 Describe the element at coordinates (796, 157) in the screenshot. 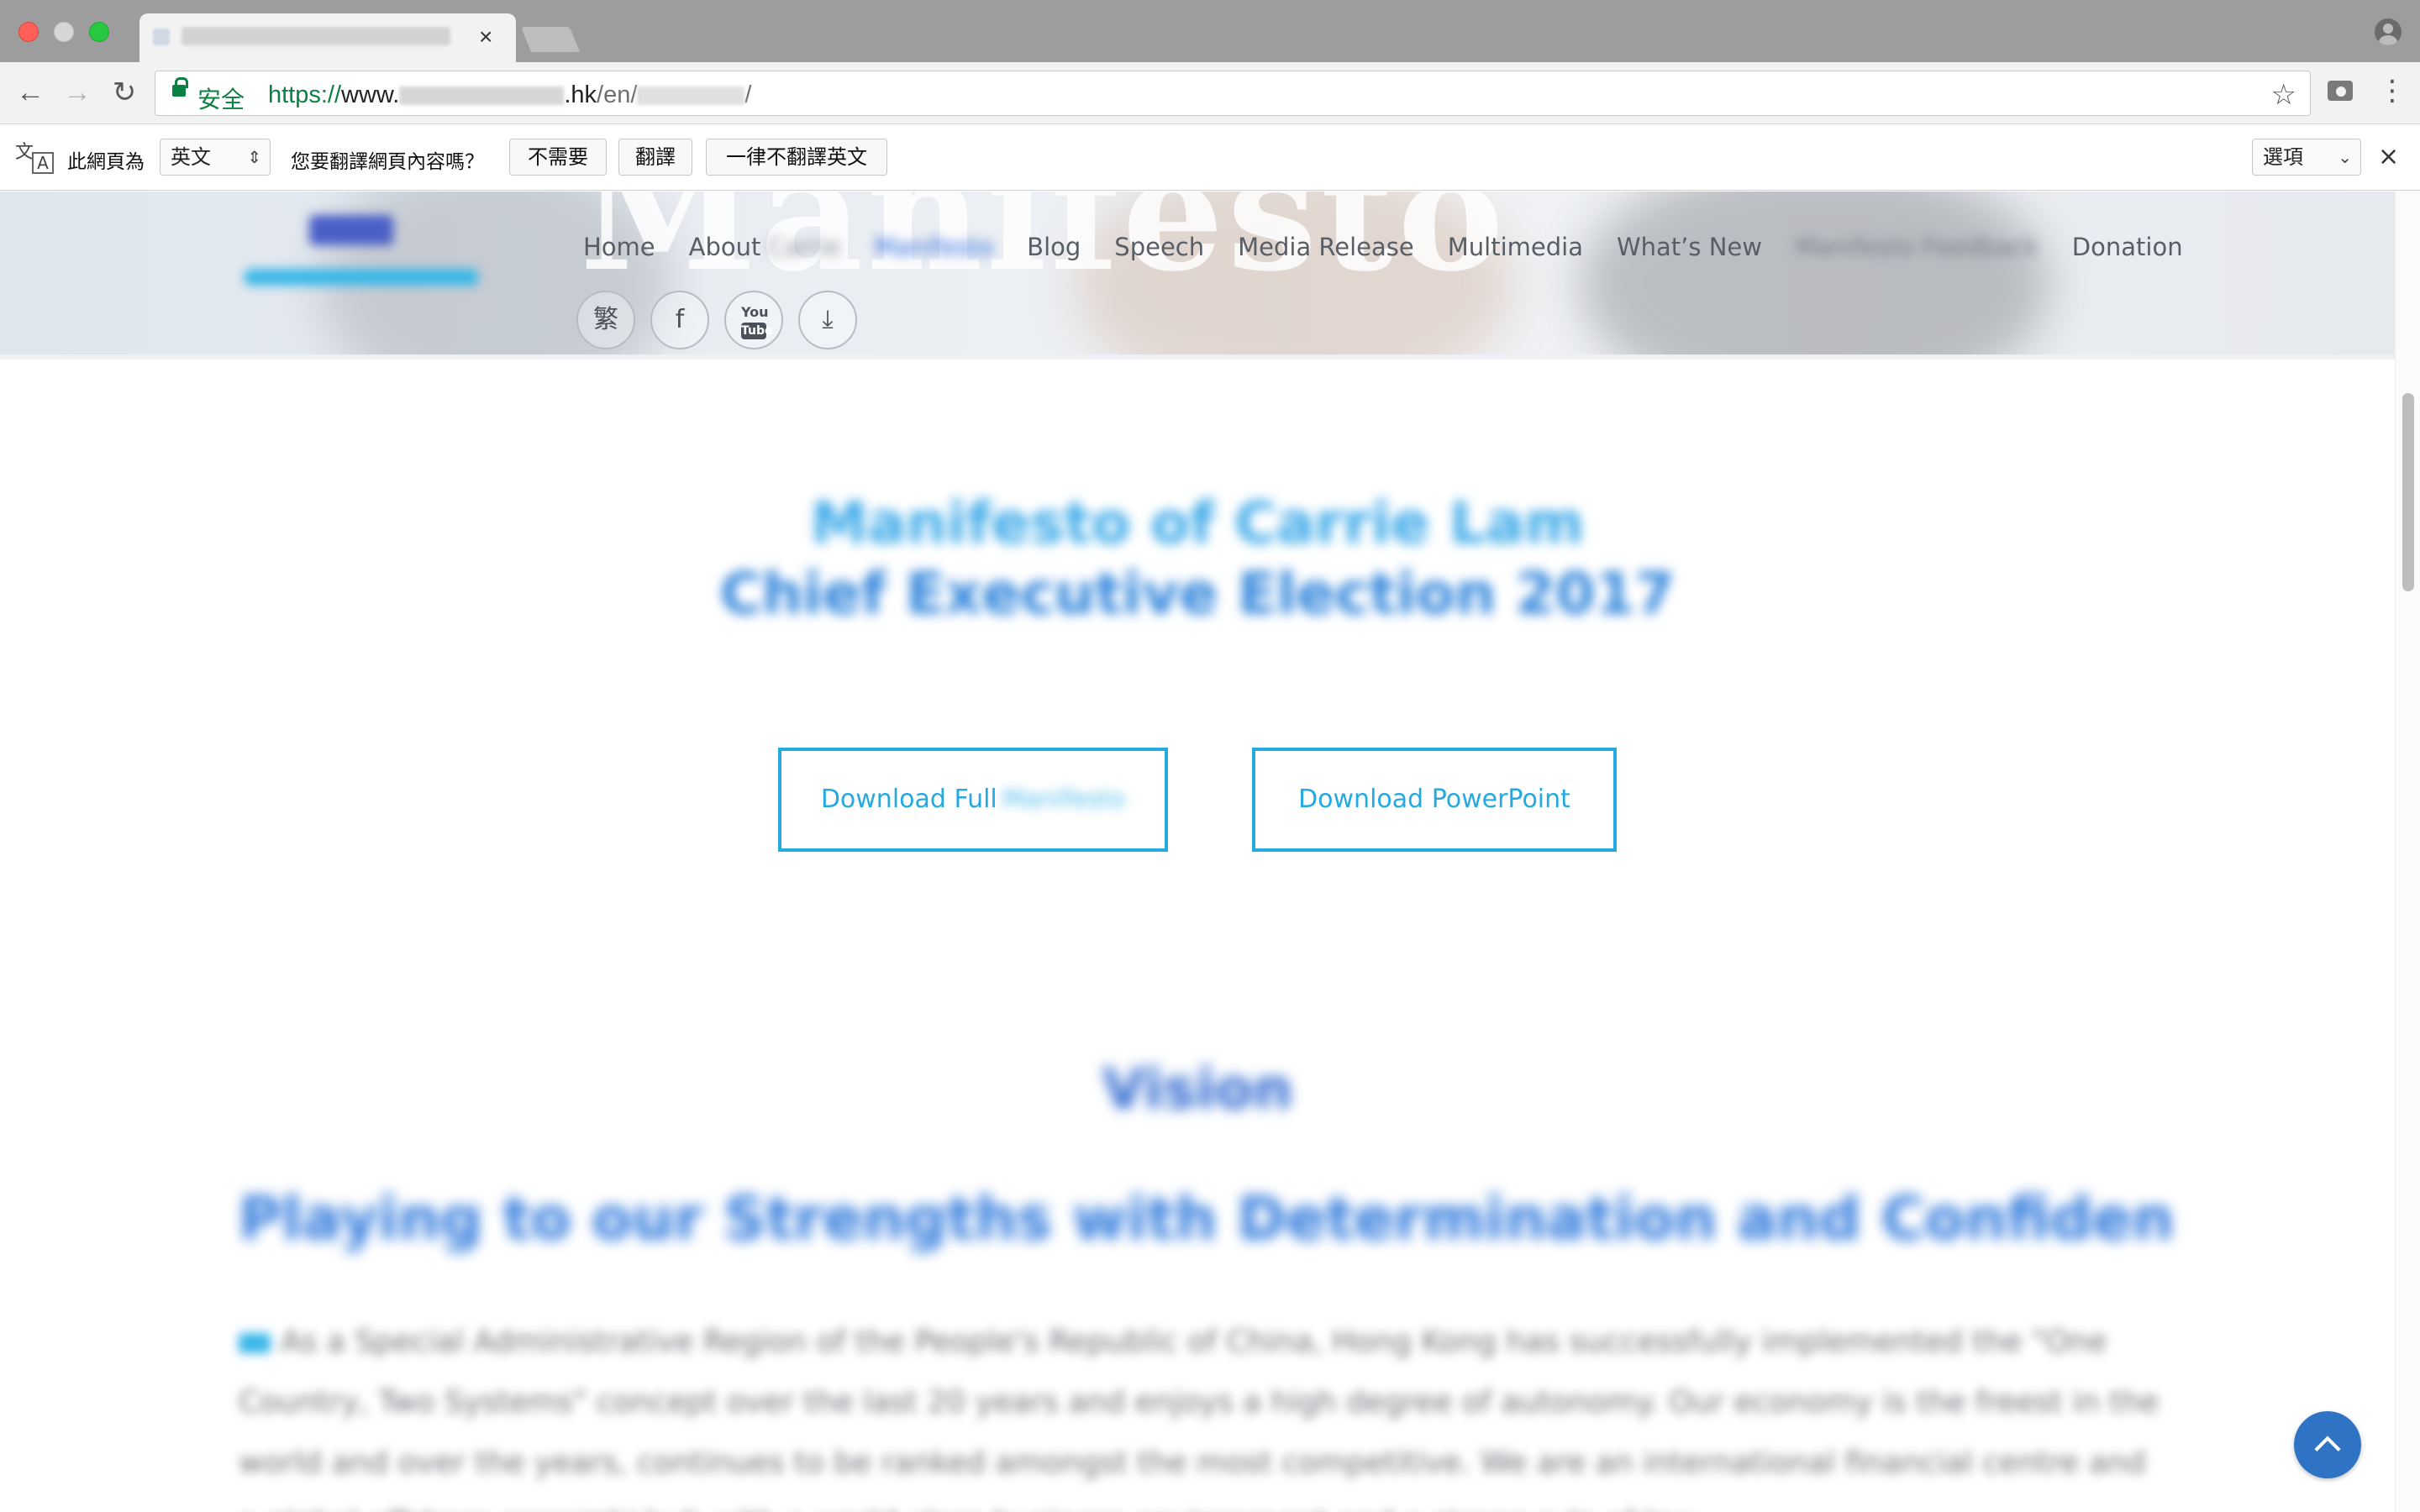

I see `never-translate-button: 一律不翻譯英文` at that location.